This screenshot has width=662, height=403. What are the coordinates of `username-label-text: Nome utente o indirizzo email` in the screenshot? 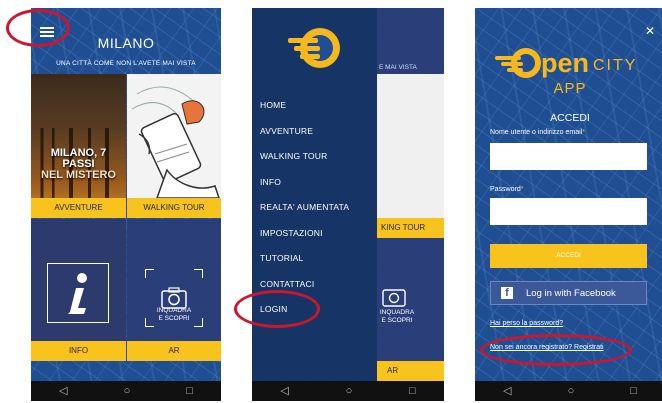 It's located at (536, 132).